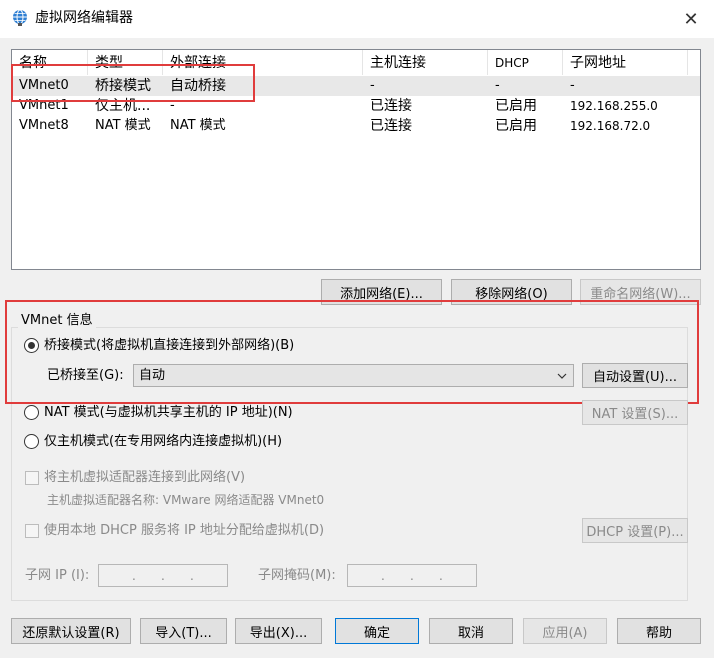  I want to click on cancel-button: 取消, so click(471, 631).